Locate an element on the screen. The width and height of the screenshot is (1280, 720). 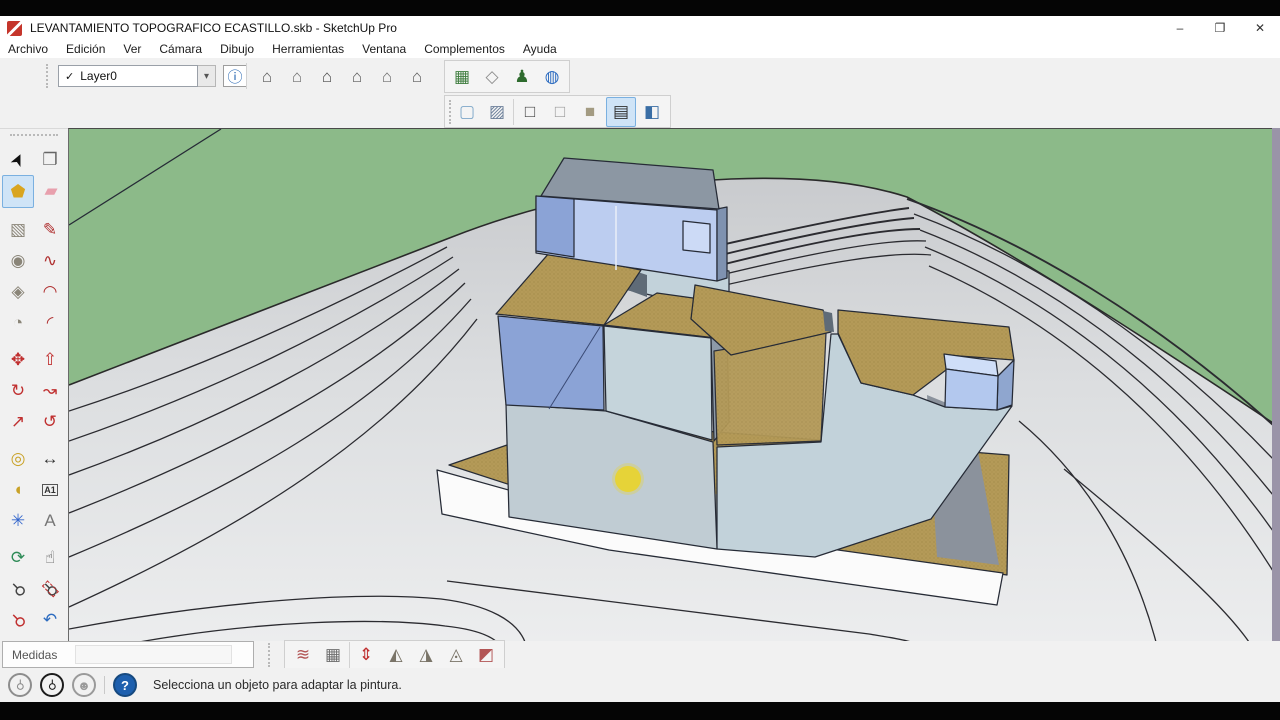
pan-tool: ☝ is located at coordinates (50, 557).